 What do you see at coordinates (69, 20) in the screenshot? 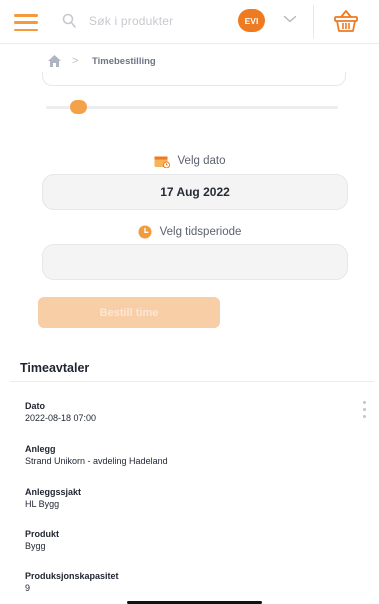
I see `search-icon` at bounding box center [69, 20].